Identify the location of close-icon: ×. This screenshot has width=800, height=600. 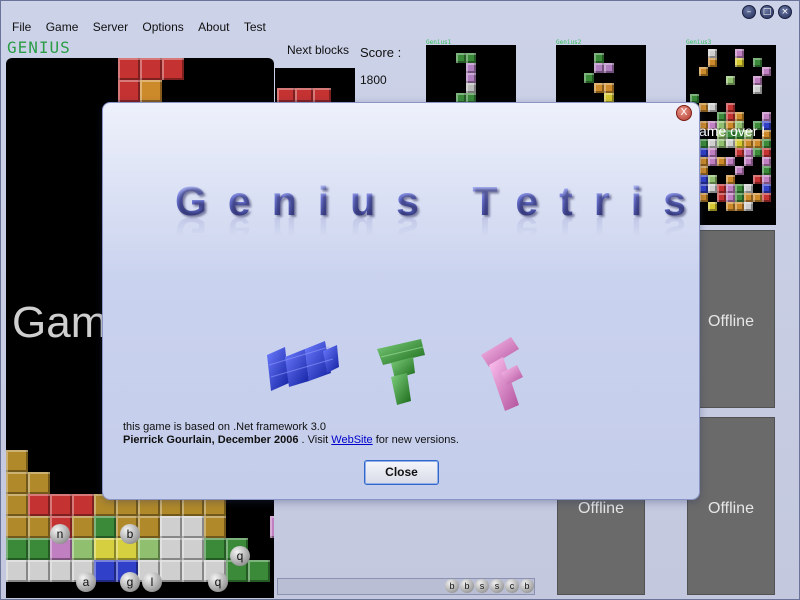
(785, 12).